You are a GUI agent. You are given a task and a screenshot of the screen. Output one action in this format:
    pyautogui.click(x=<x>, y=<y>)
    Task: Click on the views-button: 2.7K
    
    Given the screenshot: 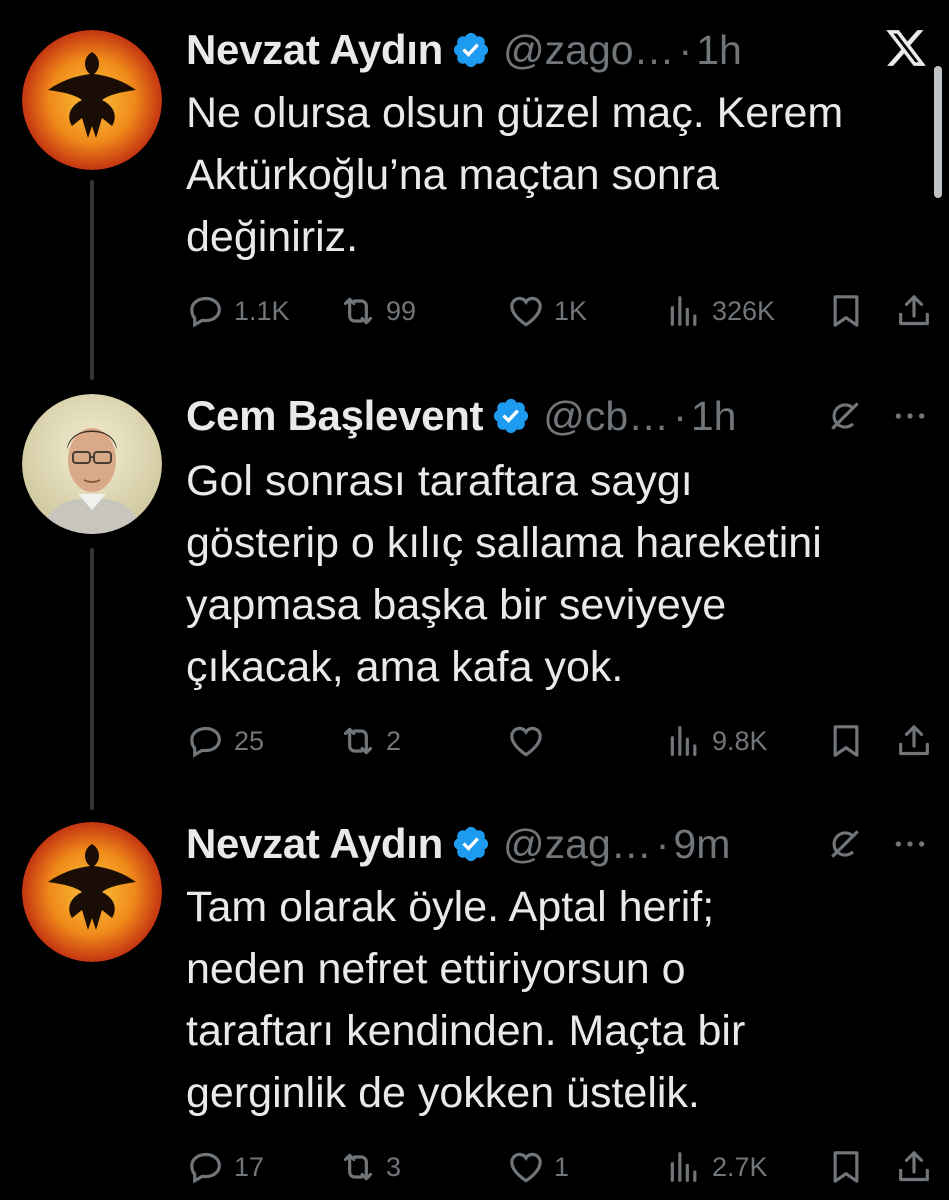 What is the action you would take?
    pyautogui.click(x=716, y=1167)
    